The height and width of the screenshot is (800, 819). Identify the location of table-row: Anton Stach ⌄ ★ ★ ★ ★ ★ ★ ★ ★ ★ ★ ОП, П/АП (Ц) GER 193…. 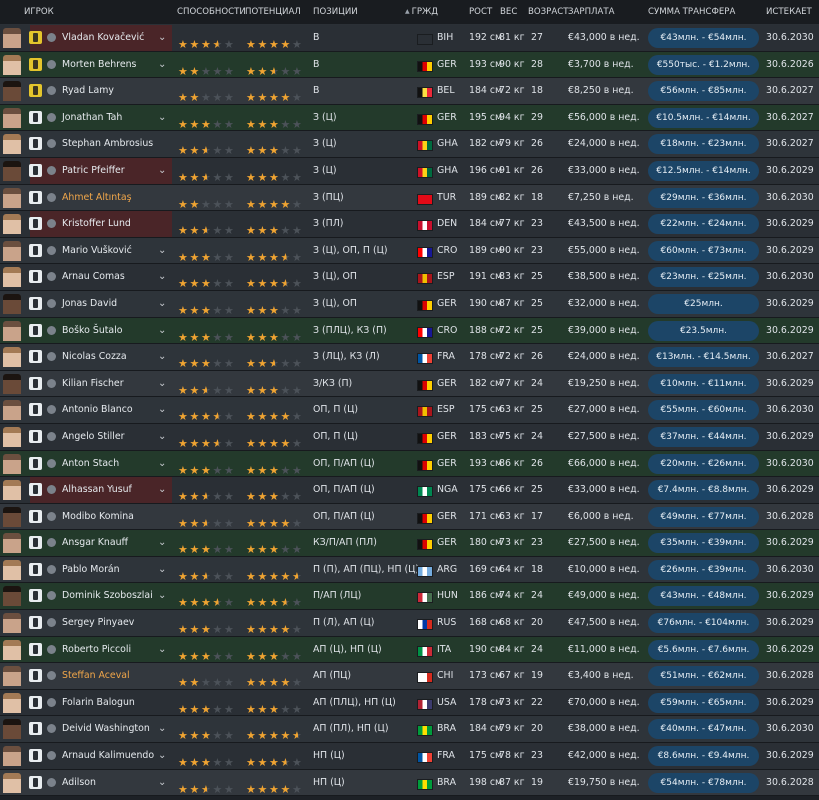
(409, 464).